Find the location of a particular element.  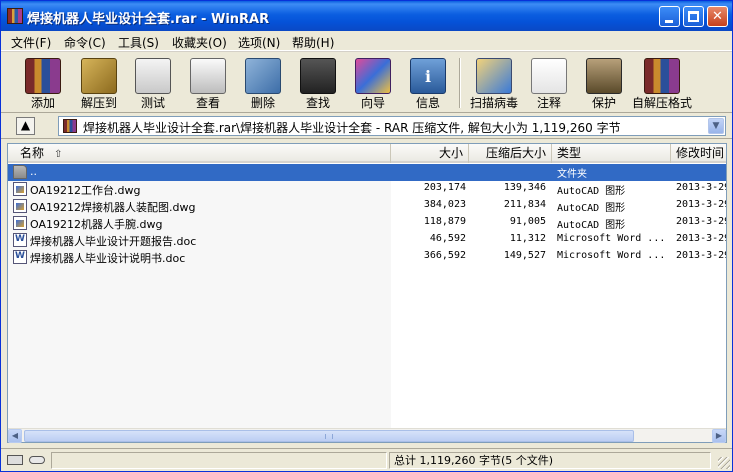

rar-books-icon is located at coordinates (43, 76).